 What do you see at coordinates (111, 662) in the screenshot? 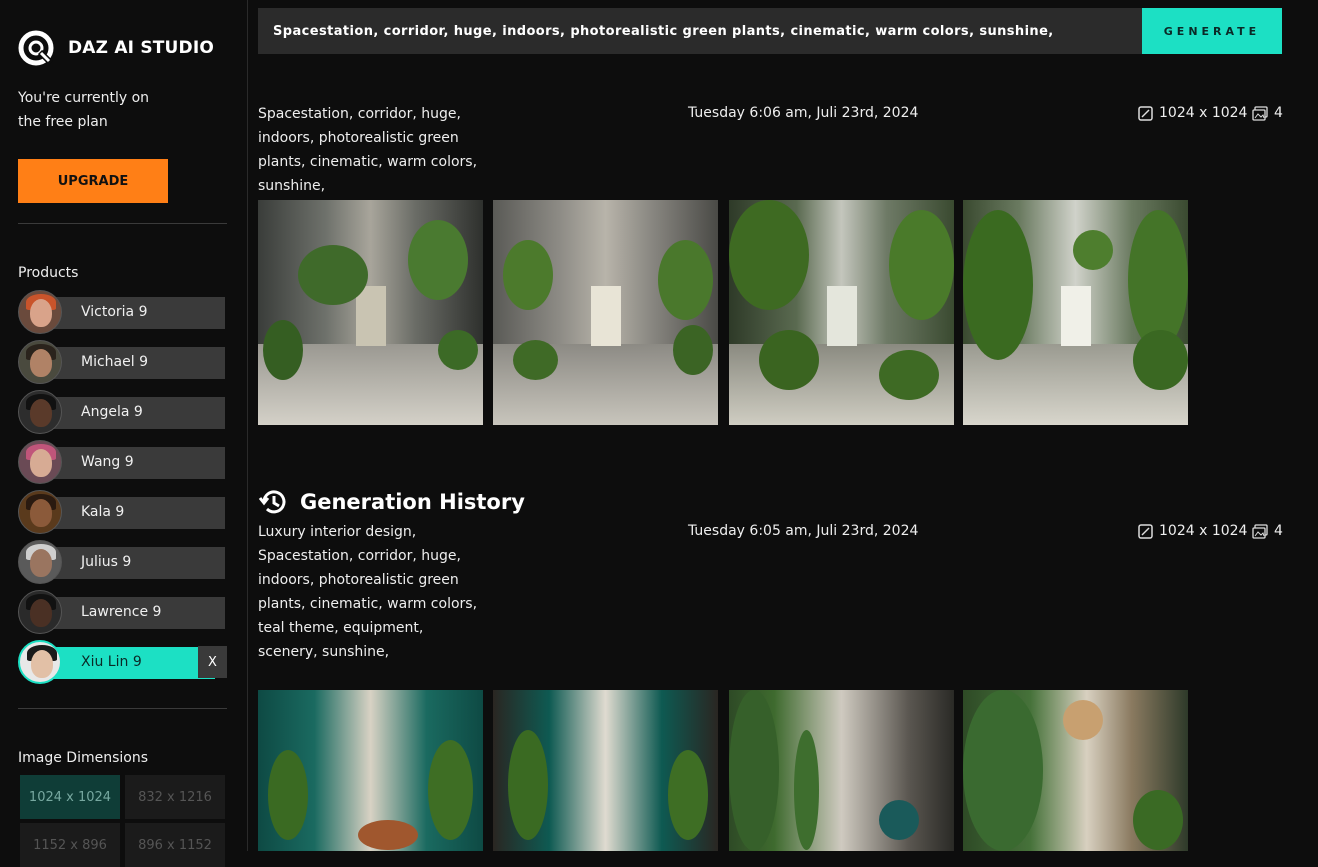
I see `product-label: Xiu Lin 9` at bounding box center [111, 662].